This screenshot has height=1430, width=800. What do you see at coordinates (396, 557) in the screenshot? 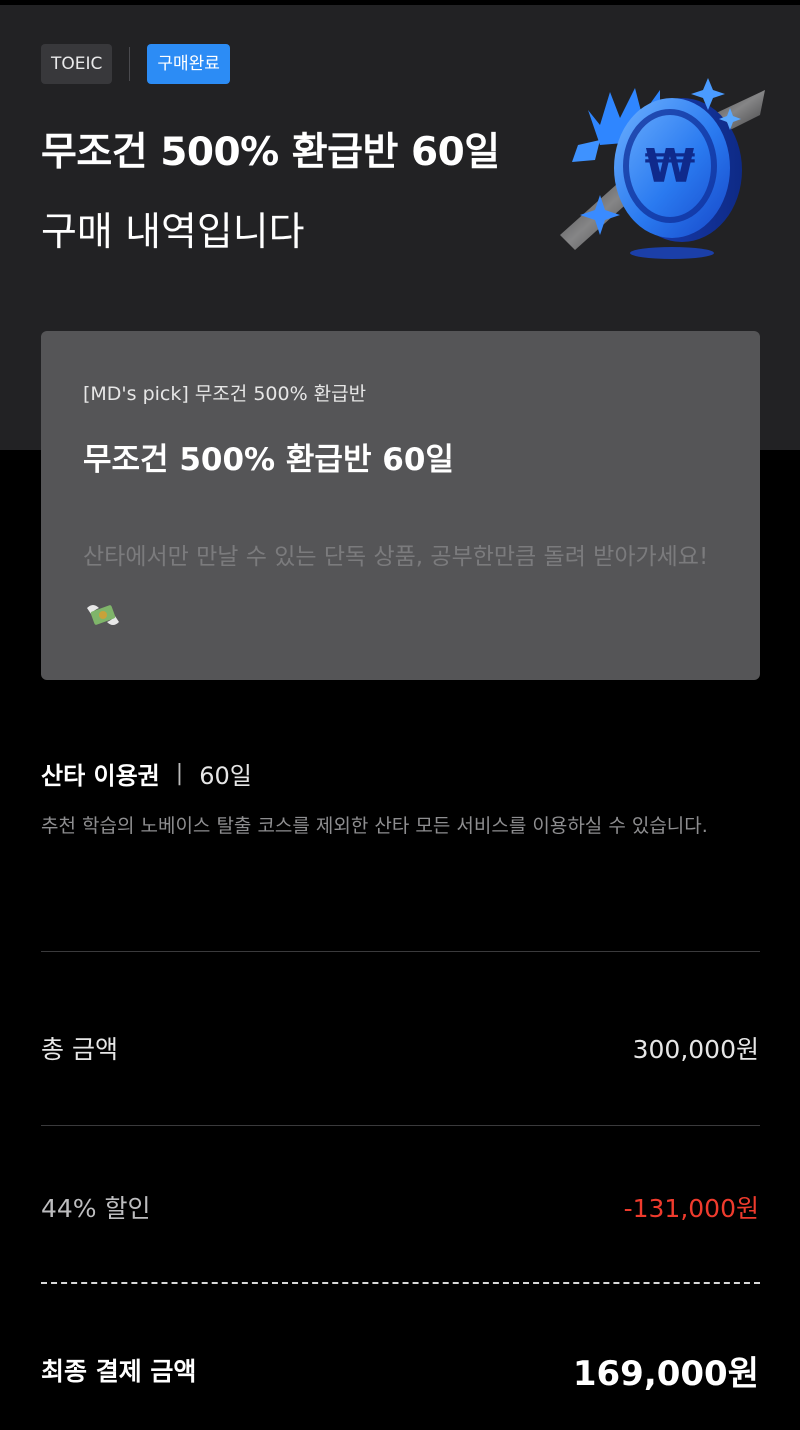
I see `product-description-text: 산타에서만 만날 수 있는 단독 상품, 공부한만큼 돌려 받아가세요!` at bounding box center [396, 557].